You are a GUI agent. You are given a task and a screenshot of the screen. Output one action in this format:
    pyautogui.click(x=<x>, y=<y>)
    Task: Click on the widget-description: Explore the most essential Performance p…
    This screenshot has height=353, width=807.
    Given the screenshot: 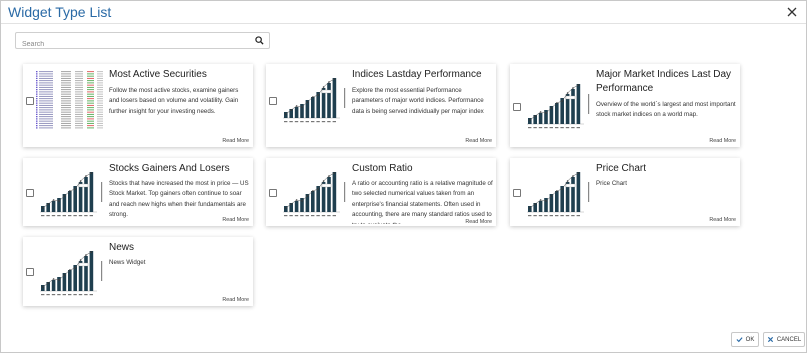 What is the action you would take?
    pyautogui.click(x=418, y=101)
    